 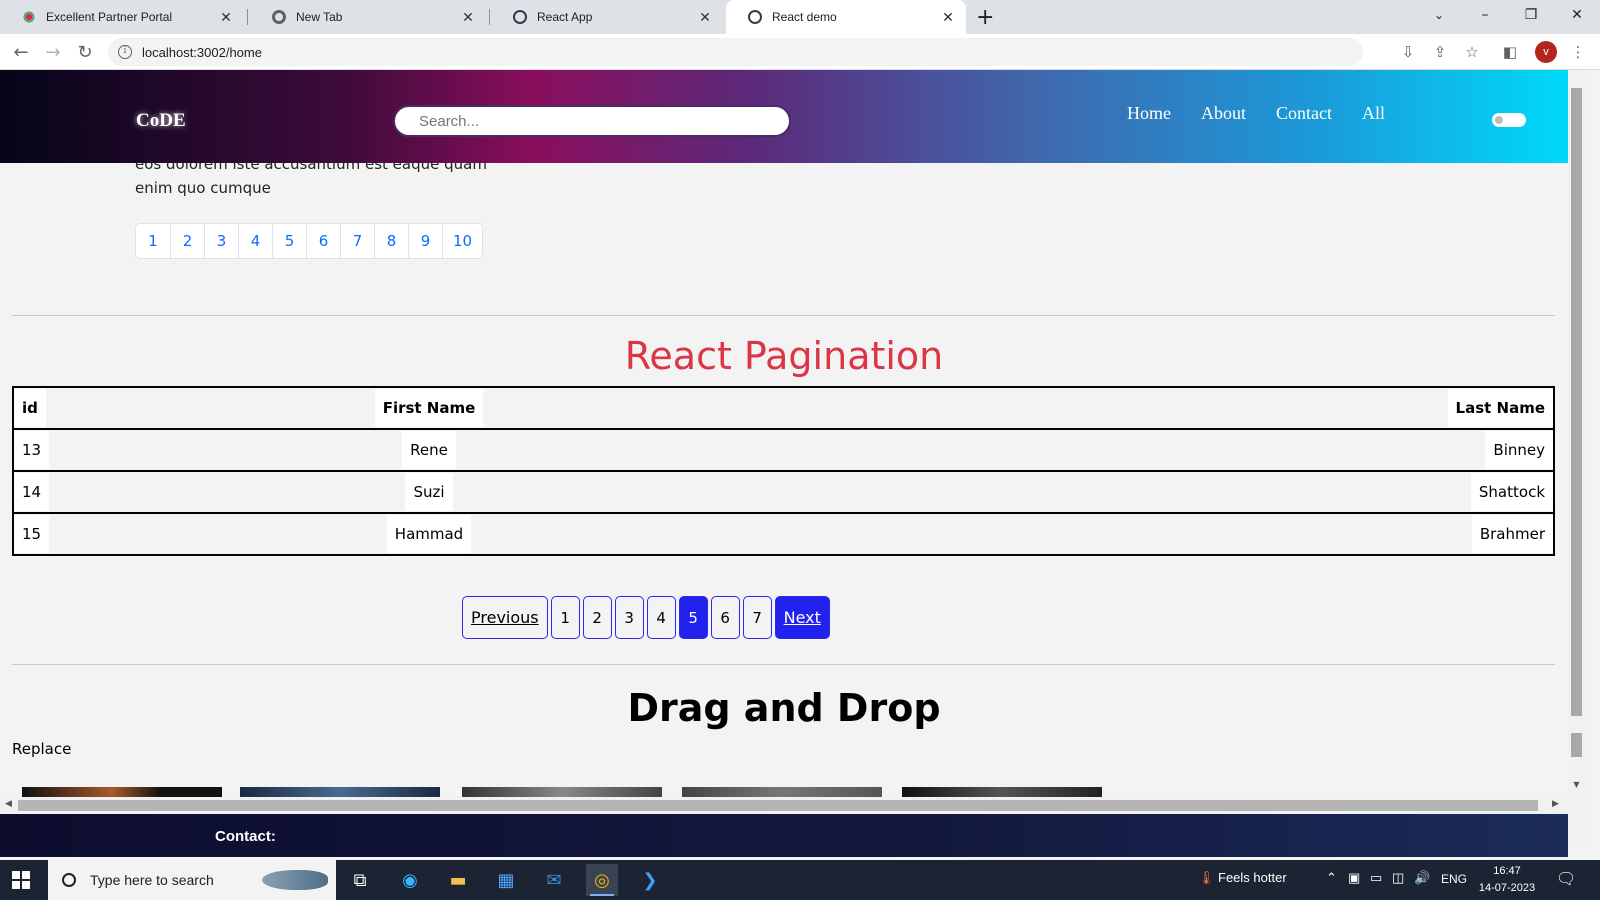 What do you see at coordinates (1454, 879) in the screenshot?
I see `language-indicator: ENG` at bounding box center [1454, 879].